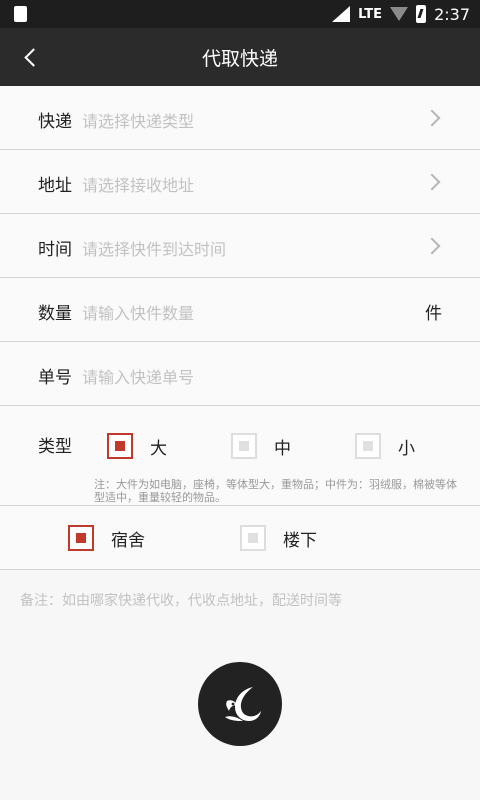  I want to click on tracking-number-field: 单号 请输入快递单号, so click(240, 374).